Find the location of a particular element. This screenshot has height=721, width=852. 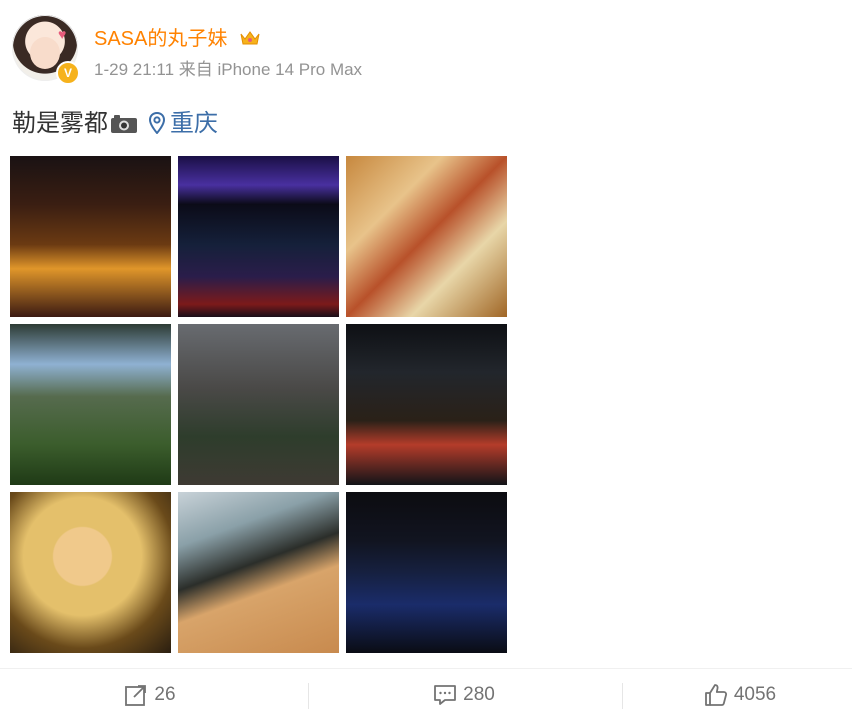

post-text: 勒是雾都 is located at coordinates (60, 123).